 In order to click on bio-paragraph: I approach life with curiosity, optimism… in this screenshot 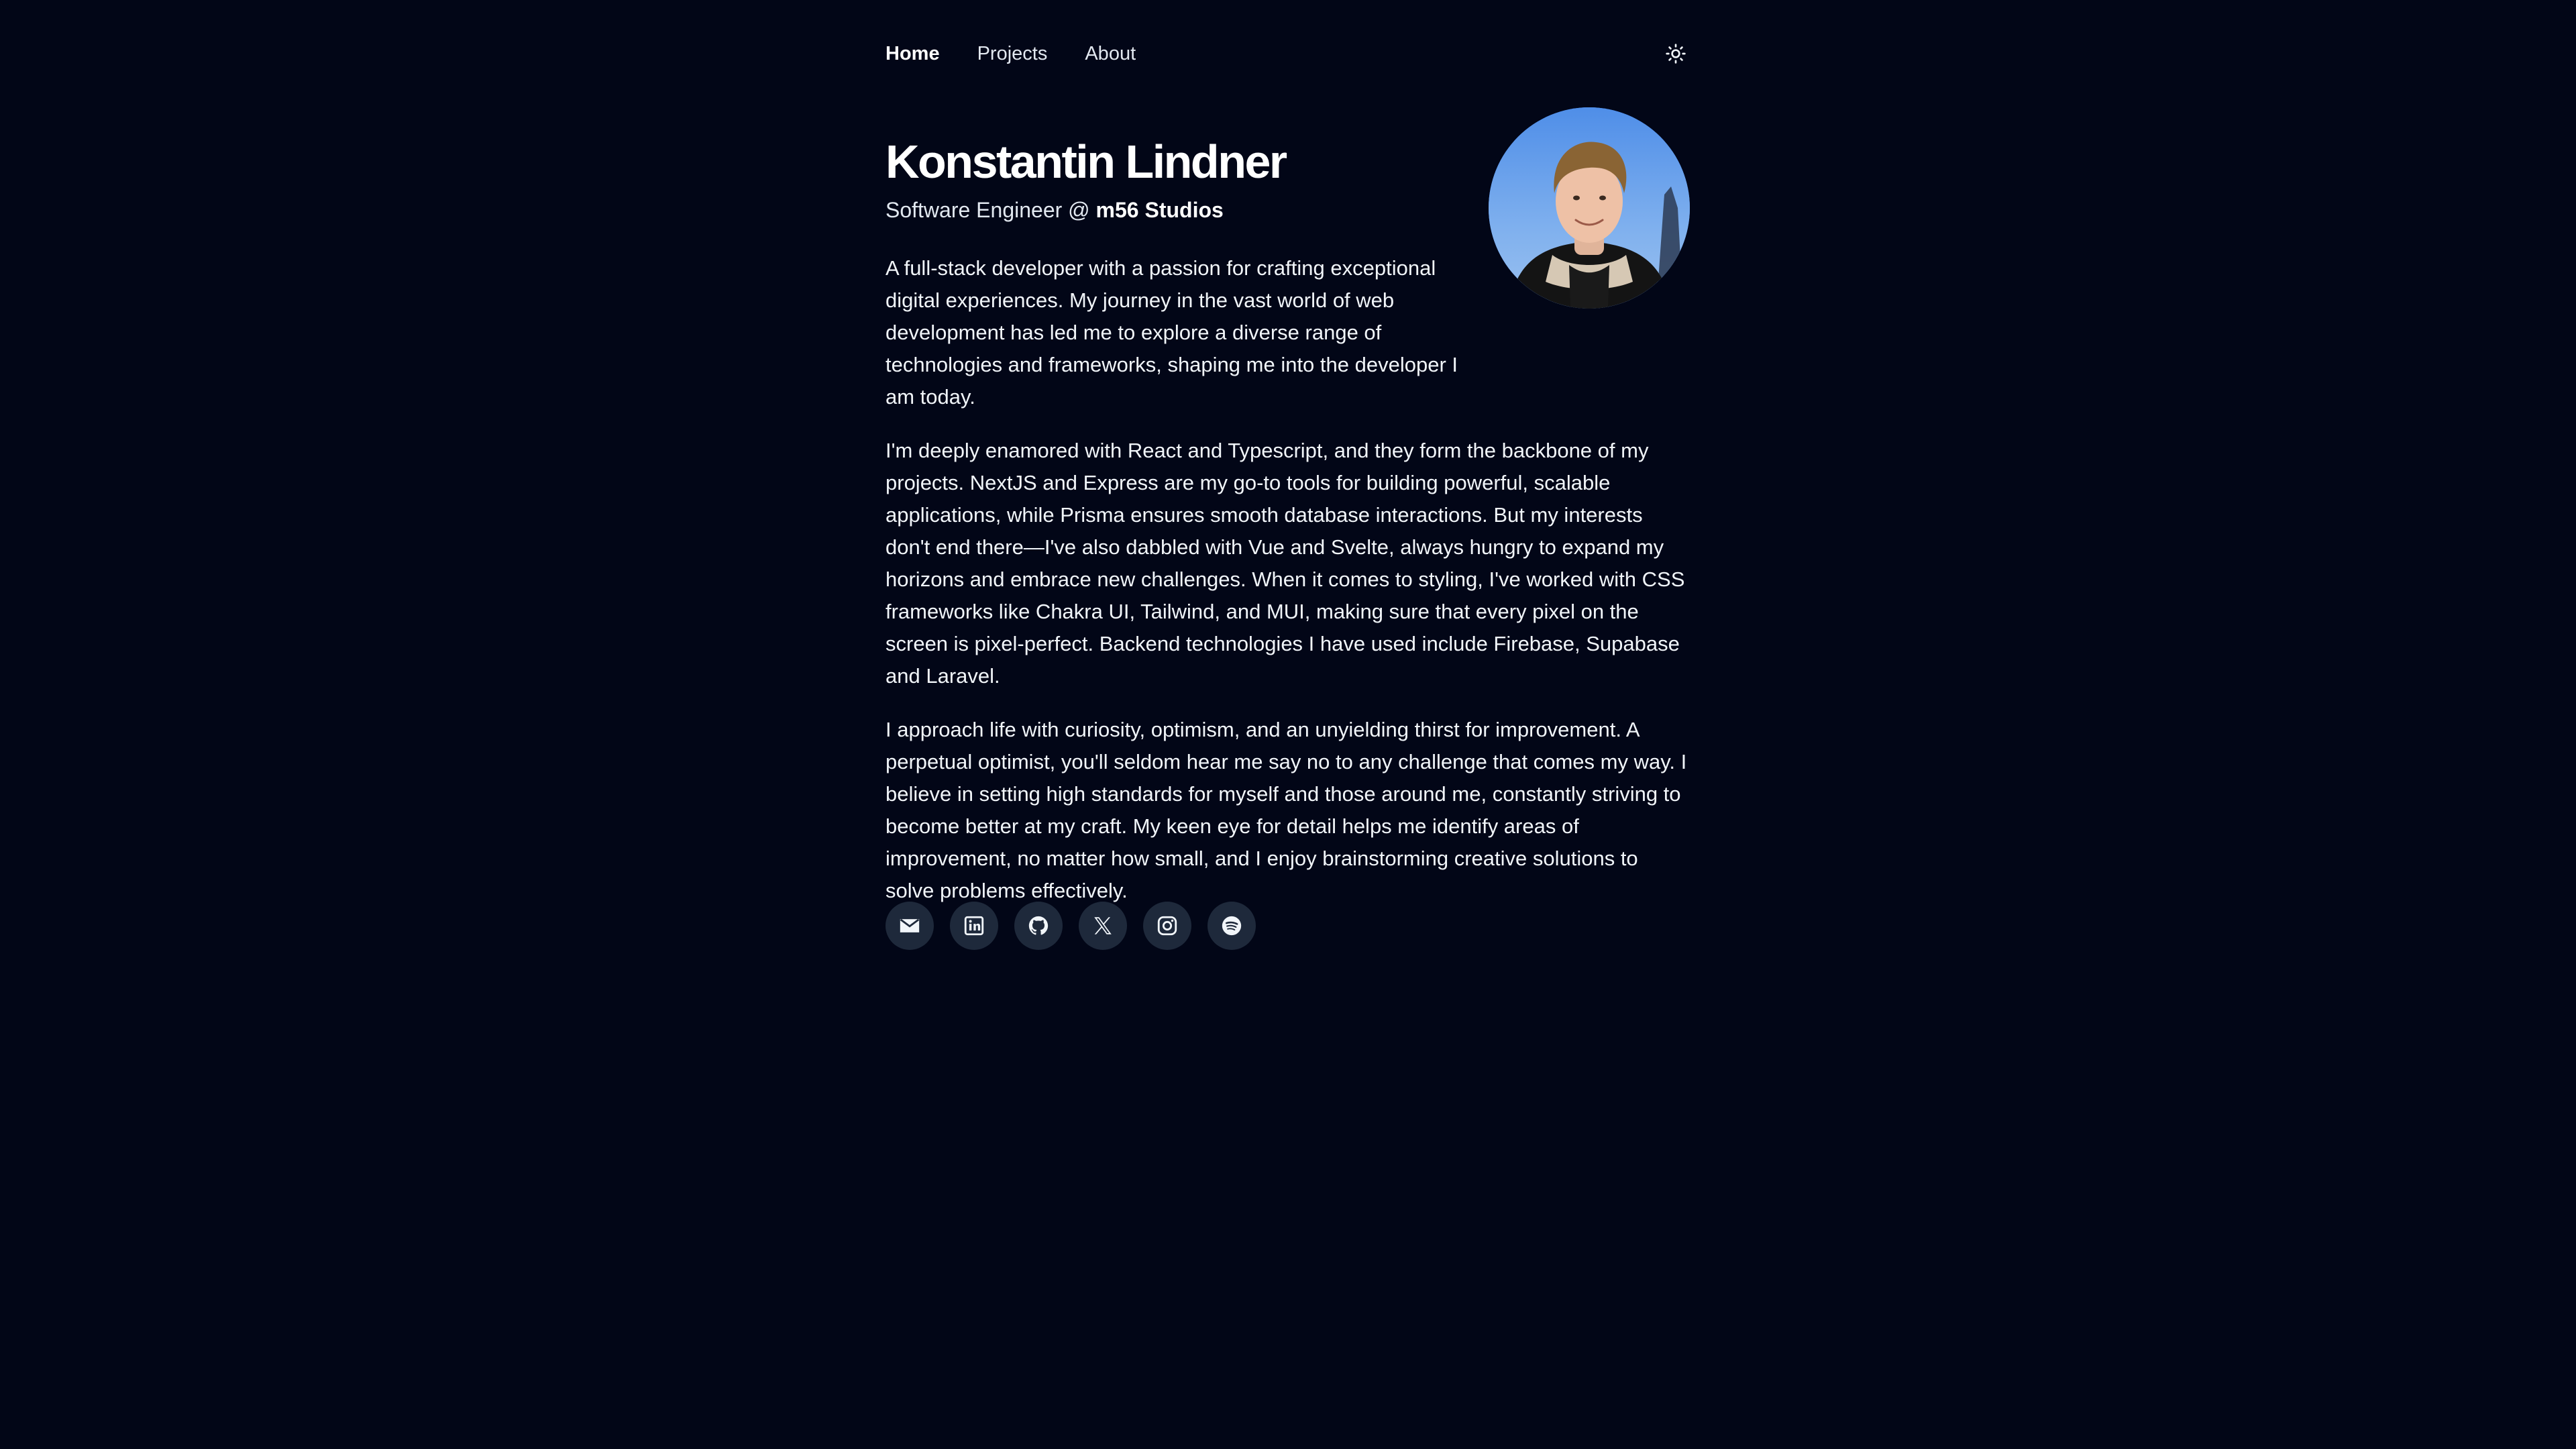, I will do `click(1286, 810)`.